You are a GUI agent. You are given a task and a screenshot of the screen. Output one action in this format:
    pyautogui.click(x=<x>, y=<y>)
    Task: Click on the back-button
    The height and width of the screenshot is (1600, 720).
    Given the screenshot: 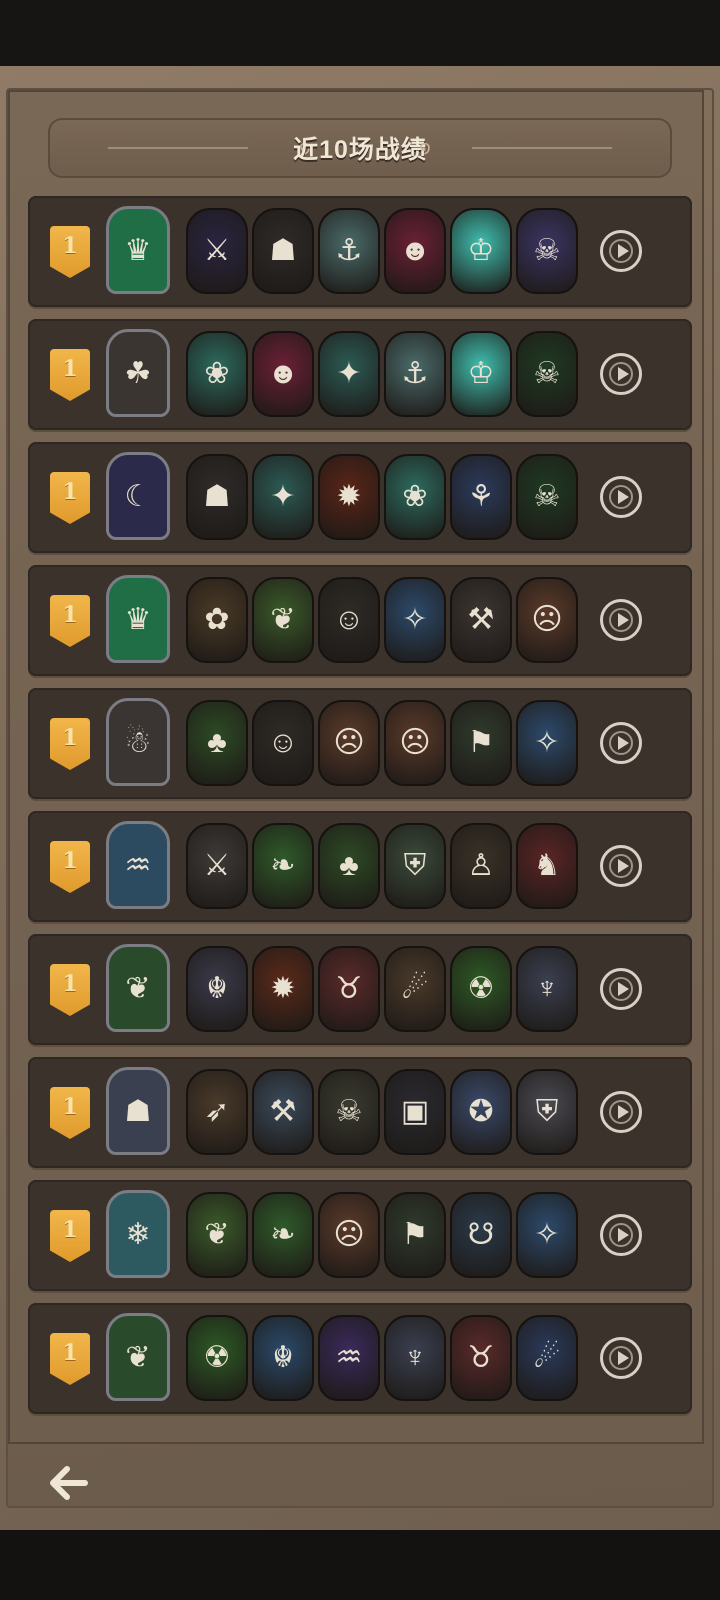 What is the action you would take?
    pyautogui.click(x=69, y=1483)
    